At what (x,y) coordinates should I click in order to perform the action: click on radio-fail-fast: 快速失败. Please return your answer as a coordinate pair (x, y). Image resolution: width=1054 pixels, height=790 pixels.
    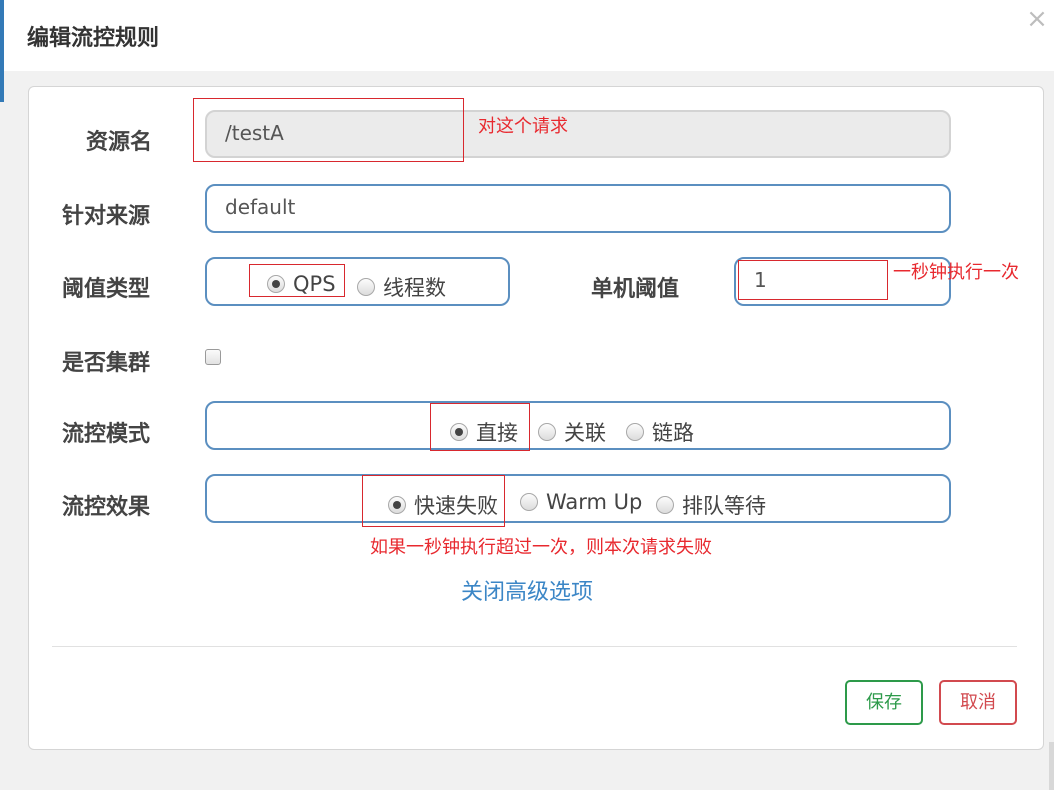
    Looking at the image, I should click on (443, 505).